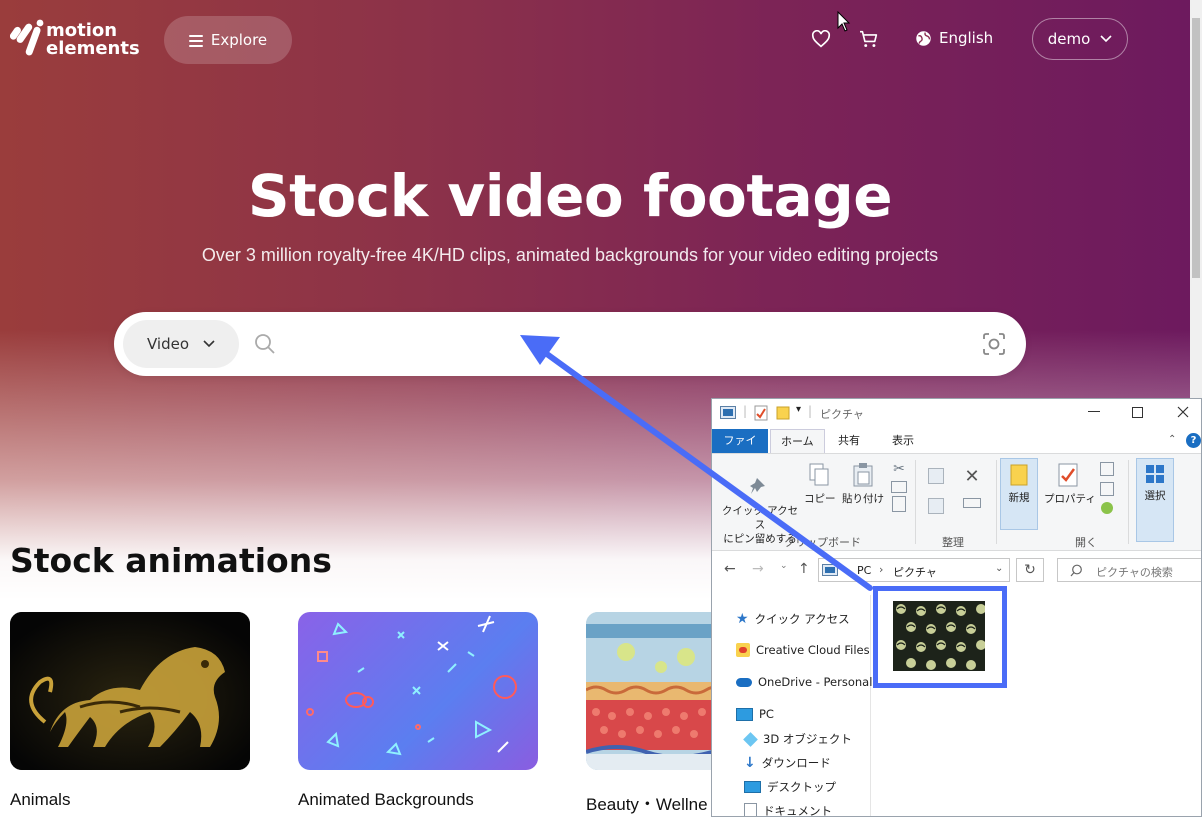  What do you see at coordinates (1137, 412) in the screenshot?
I see `maximize-icon` at bounding box center [1137, 412].